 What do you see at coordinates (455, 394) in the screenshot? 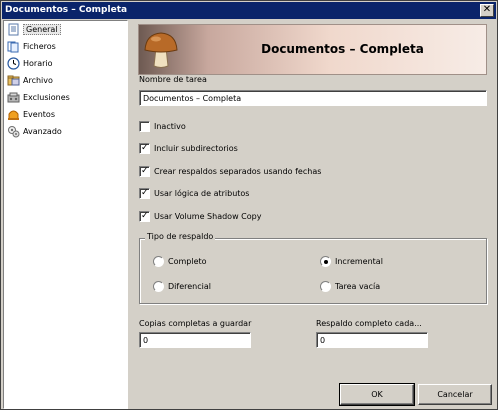
I see `cancel-button: Cancelar` at bounding box center [455, 394].